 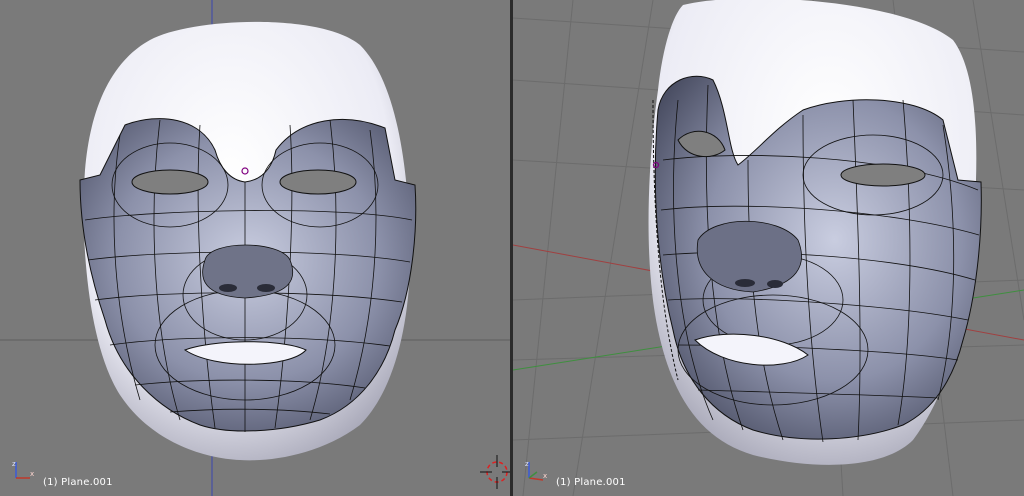 What do you see at coordinates (591, 482) in the screenshot?
I see `active-object-label-perspective: (1) Plane.001` at bounding box center [591, 482].